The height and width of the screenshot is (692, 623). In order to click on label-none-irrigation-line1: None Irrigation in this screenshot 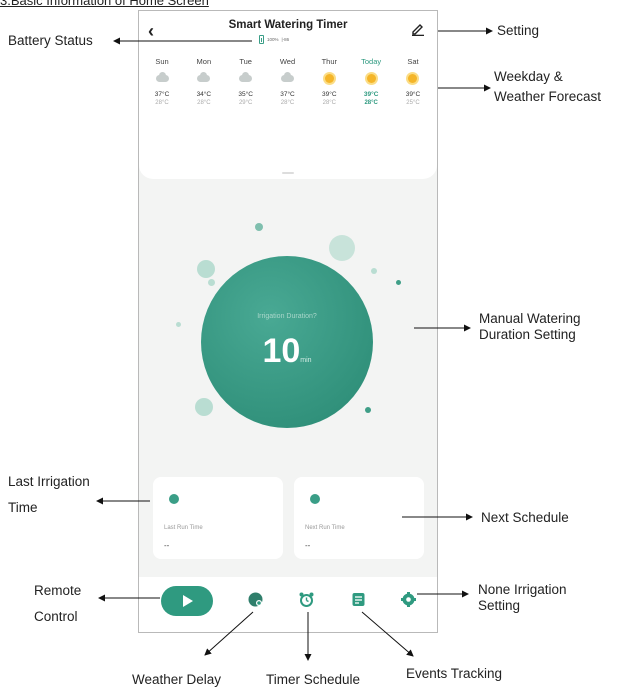, I will do `click(522, 589)`.